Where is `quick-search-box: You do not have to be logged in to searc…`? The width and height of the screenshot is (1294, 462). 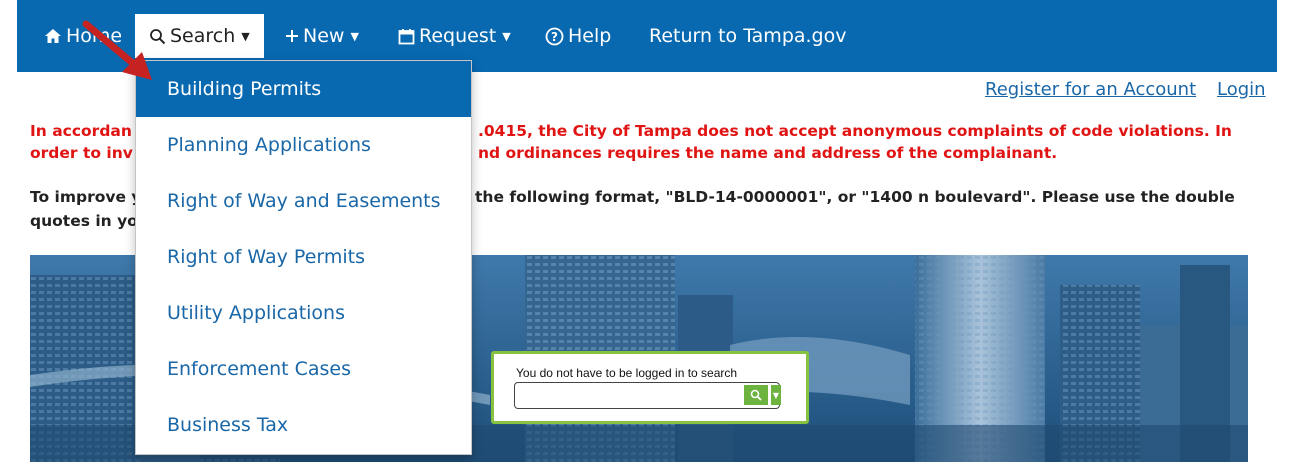 quick-search-box: You do not have to be logged in to searc… is located at coordinates (650, 387).